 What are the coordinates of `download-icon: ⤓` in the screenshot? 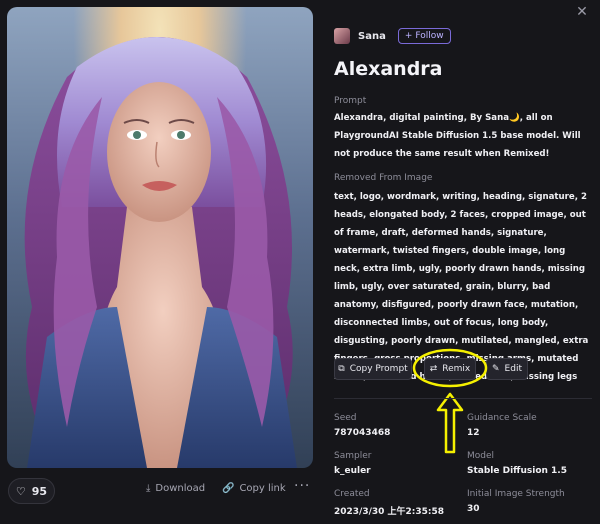 It's located at (148, 488).